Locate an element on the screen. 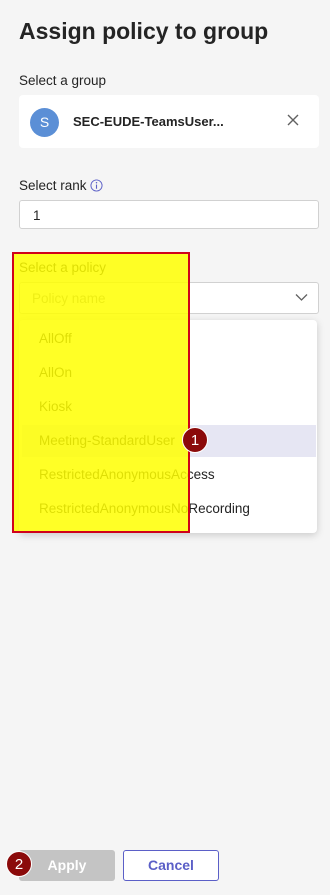 This screenshot has width=330, height=895. group-label: Select a group is located at coordinates (63, 80).